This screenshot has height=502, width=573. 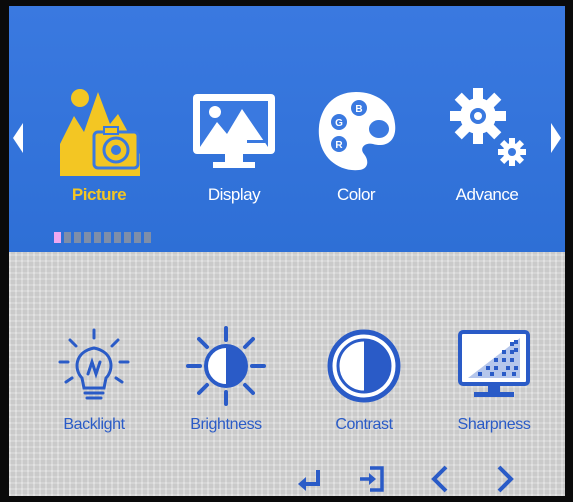 What do you see at coordinates (226, 424) in the screenshot?
I see `submenu-item-label: Brightness` at bounding box center [226, 424].